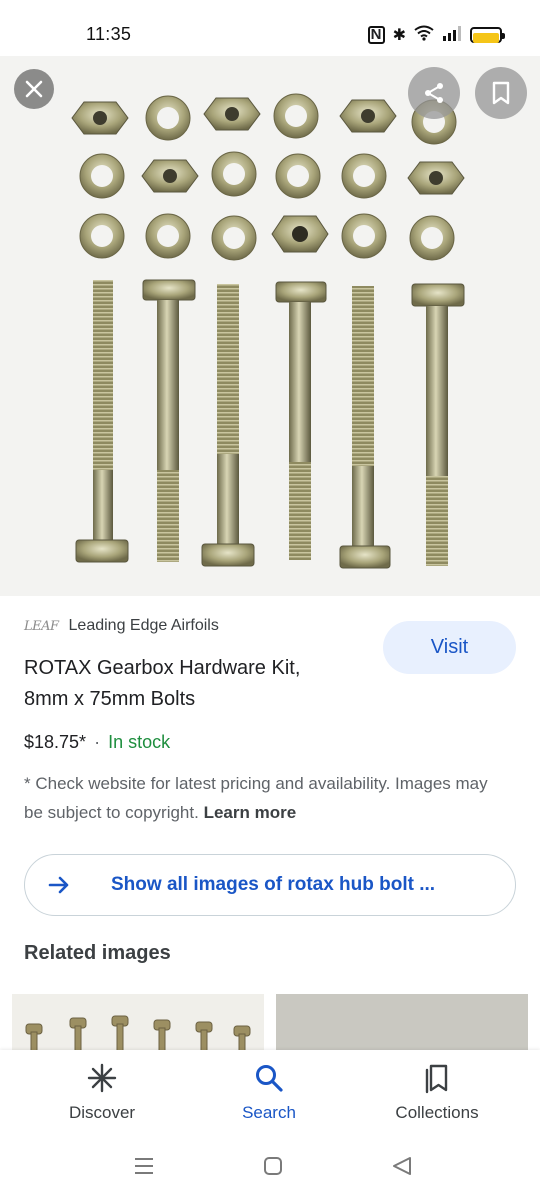 The image size is (540, 1200). What do you see at coordinates (269, 1112) in the screenshot?
I see `nav-search-label: Search` at bounding box center [269, 1112].